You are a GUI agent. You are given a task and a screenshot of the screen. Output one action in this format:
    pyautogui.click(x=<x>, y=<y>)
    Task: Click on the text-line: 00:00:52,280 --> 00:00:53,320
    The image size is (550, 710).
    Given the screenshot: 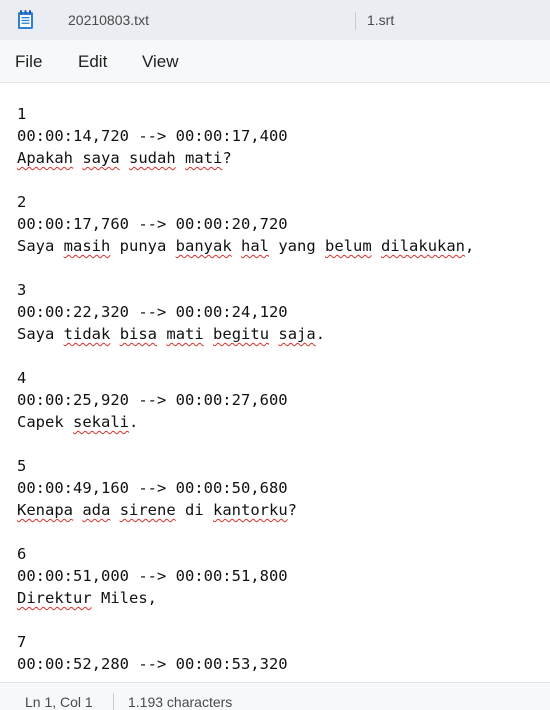 What is the action you would take?
    pyautogui.click(x=245, y=664)
    